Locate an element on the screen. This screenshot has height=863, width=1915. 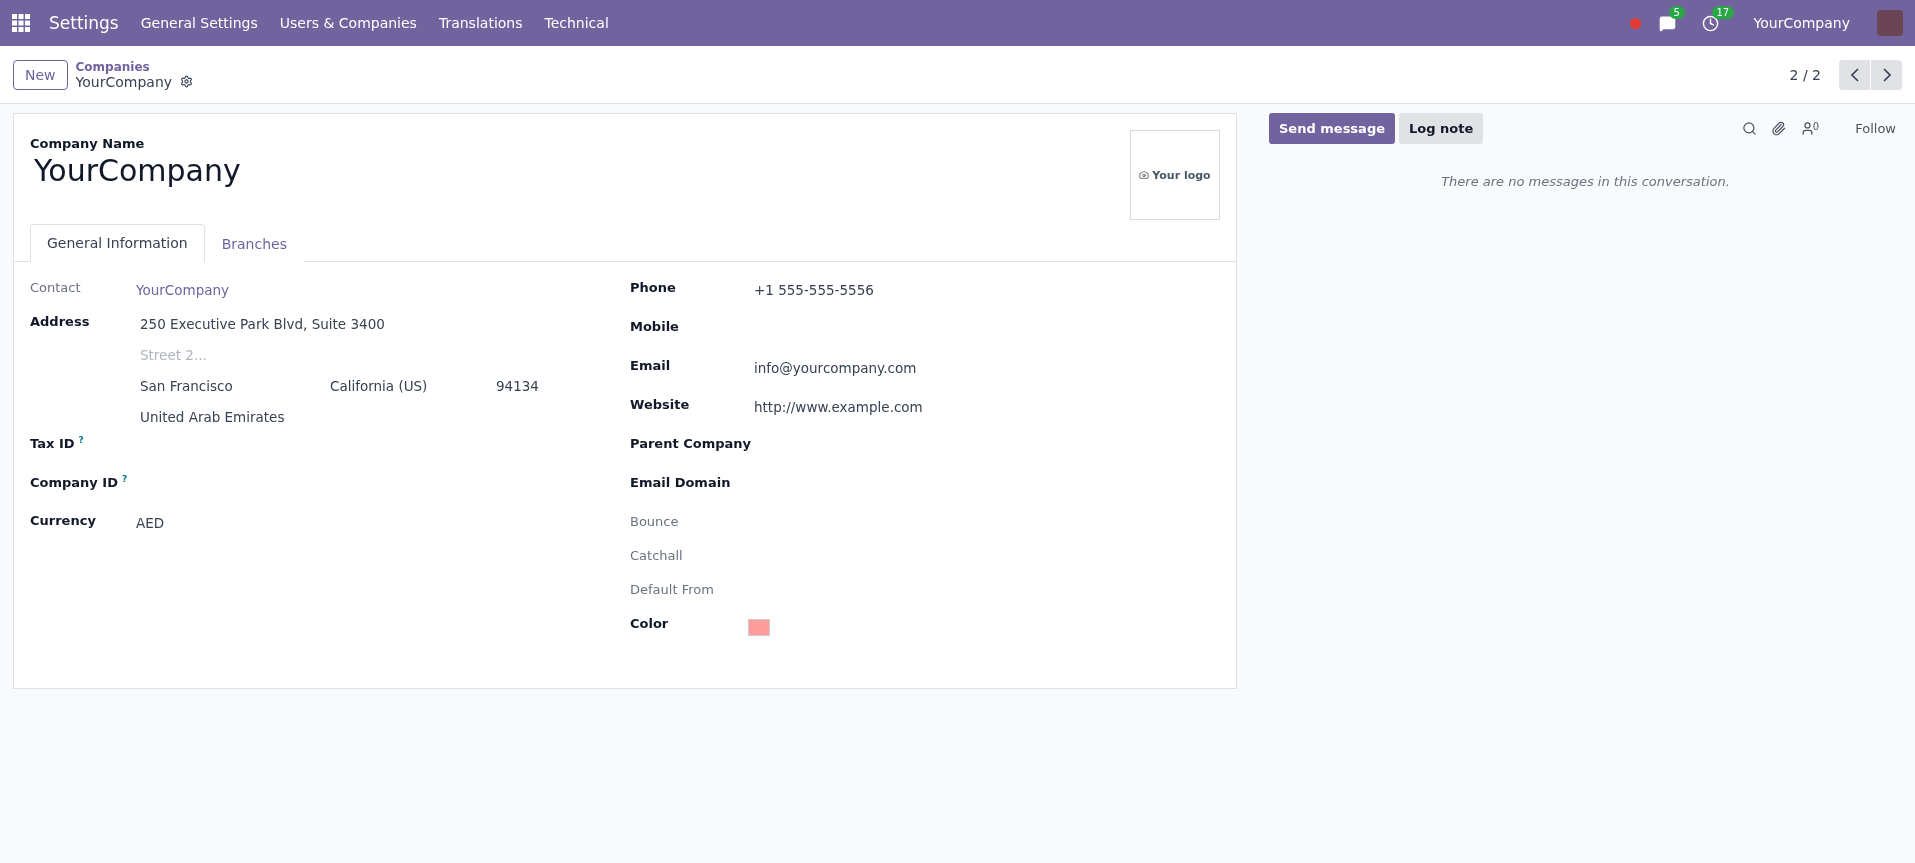
new-button: New is located at coordinates (40, 74).